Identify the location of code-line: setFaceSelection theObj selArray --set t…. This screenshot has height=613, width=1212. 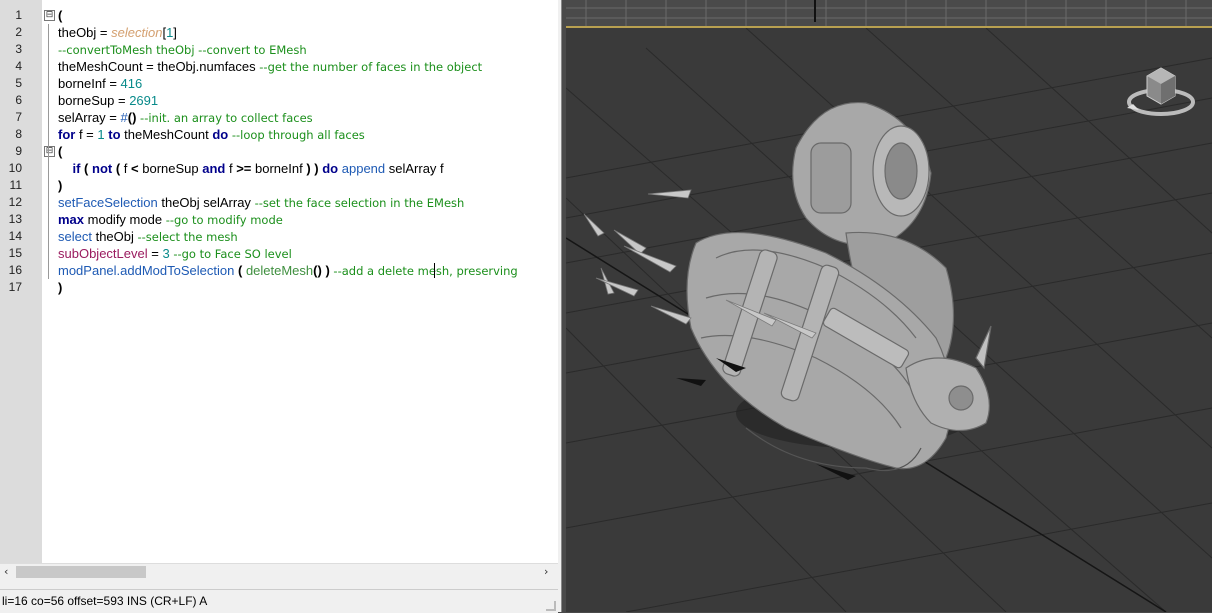
(261, 202).